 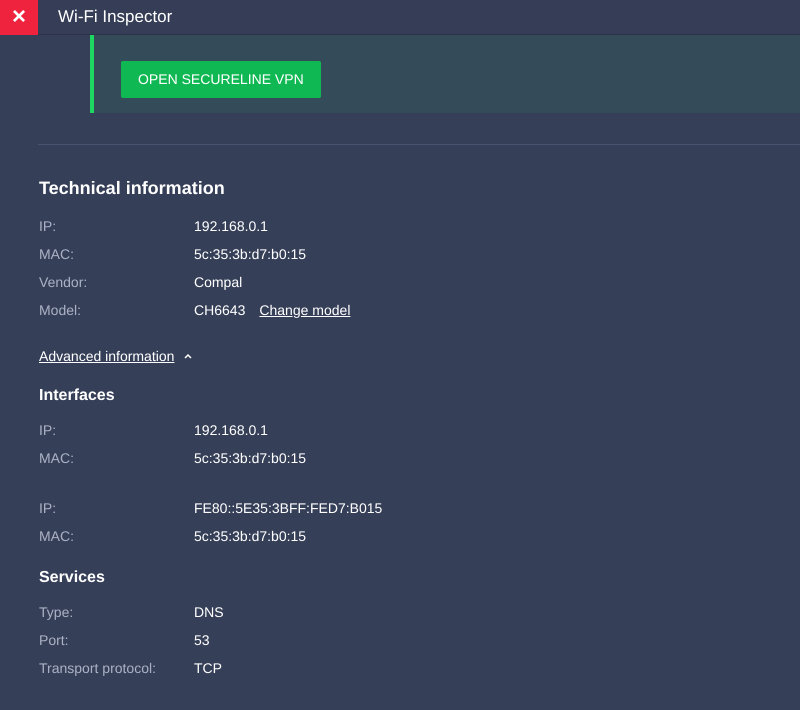 I want to click on field-label: Model:, so click(x=60, y=310).